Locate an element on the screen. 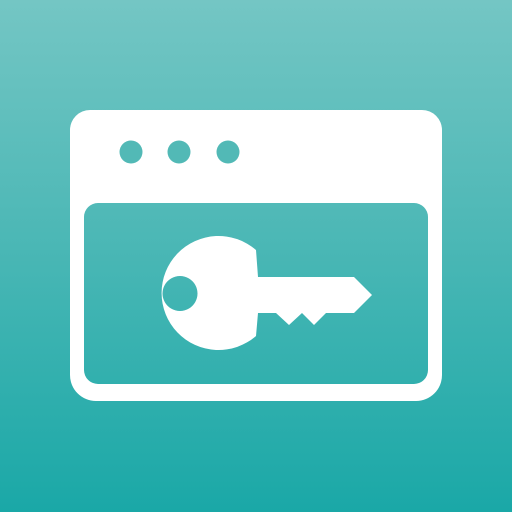 The height and width of the screenshot is (512, 512). window-control-dots is located at coordinates (179, 152).